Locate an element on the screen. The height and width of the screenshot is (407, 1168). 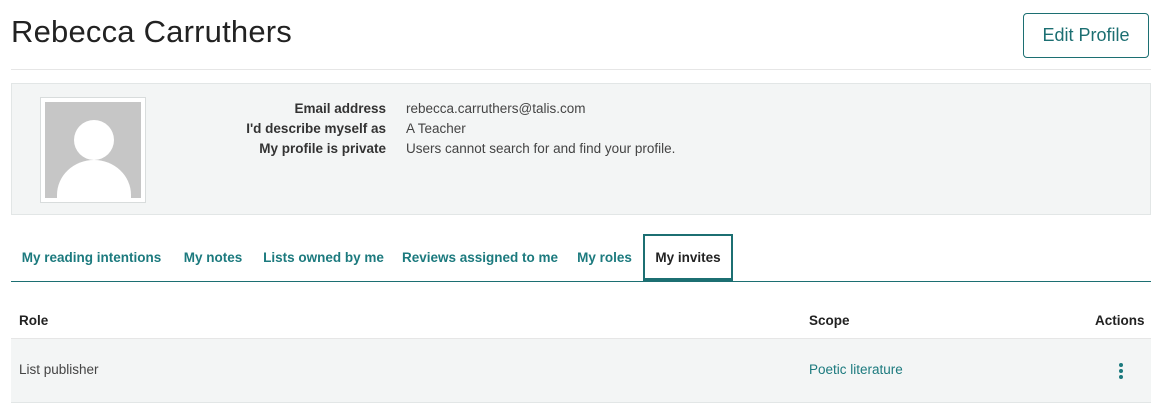
tab-lists-owned: Lists owned by me is located at coordinates (323, 257).